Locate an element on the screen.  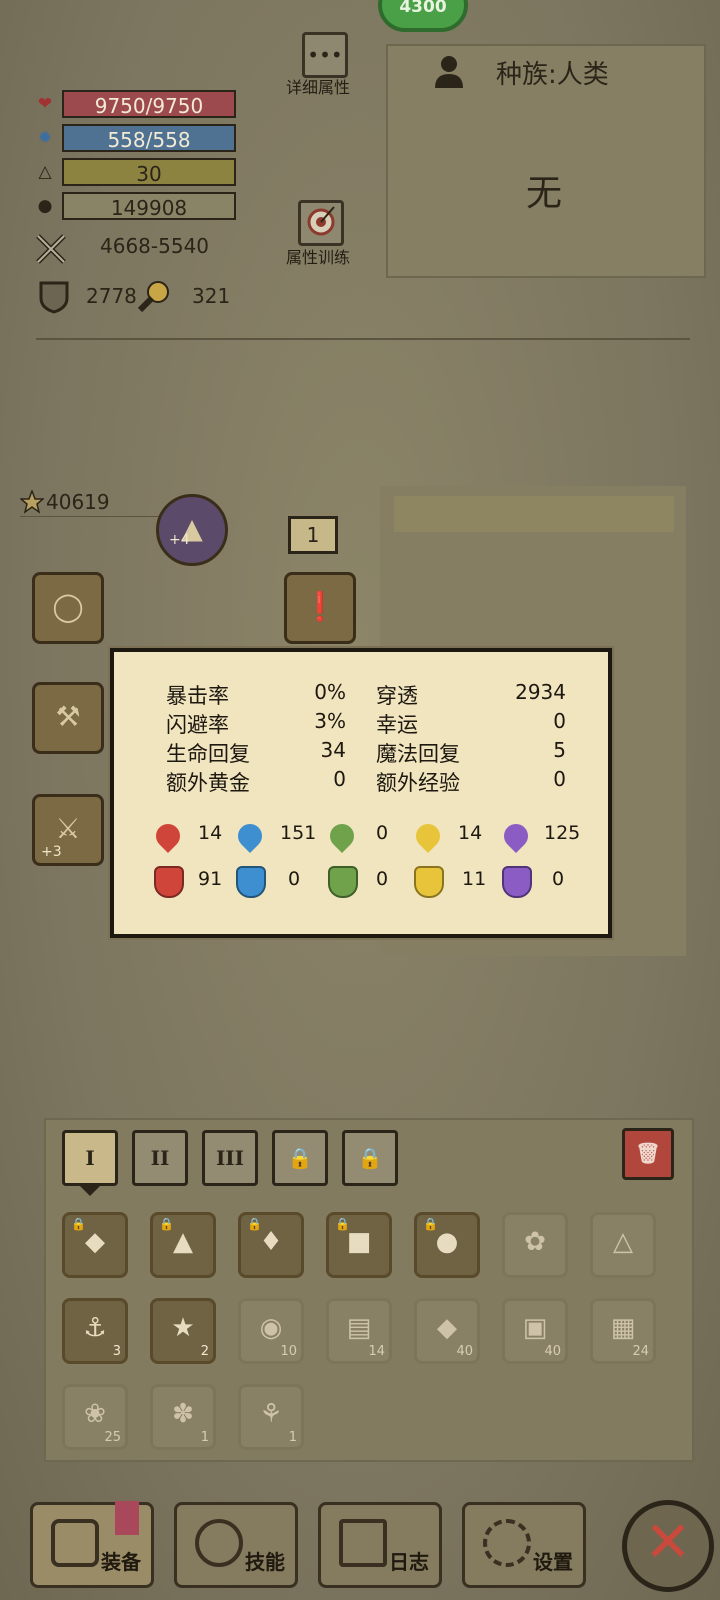
power-value: 321 is located at coordinates (211, 296).